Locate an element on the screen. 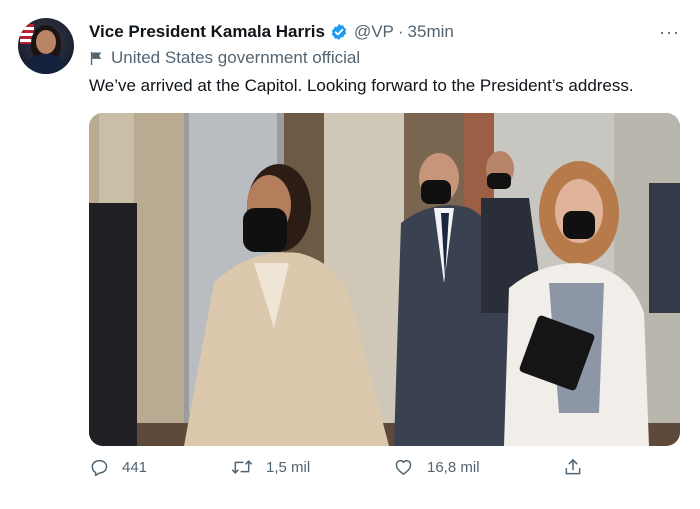  share-icon is located at coordinates (573, 467).